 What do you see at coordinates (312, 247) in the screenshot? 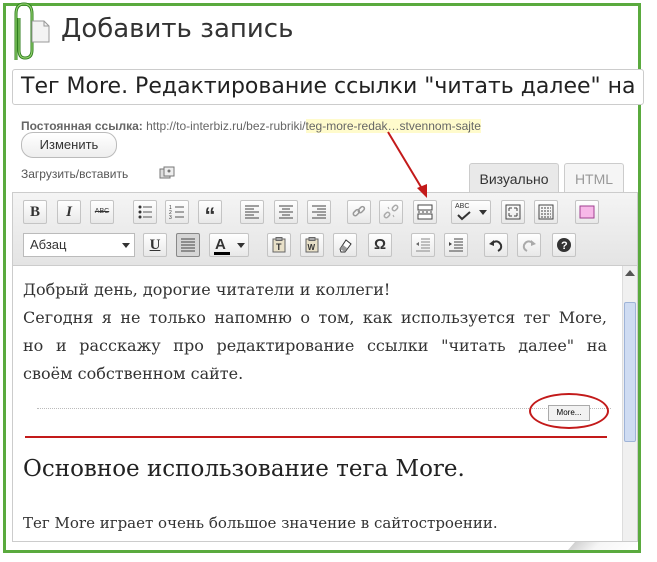
I see `svg-text: W` at bounding box center [312, 247].